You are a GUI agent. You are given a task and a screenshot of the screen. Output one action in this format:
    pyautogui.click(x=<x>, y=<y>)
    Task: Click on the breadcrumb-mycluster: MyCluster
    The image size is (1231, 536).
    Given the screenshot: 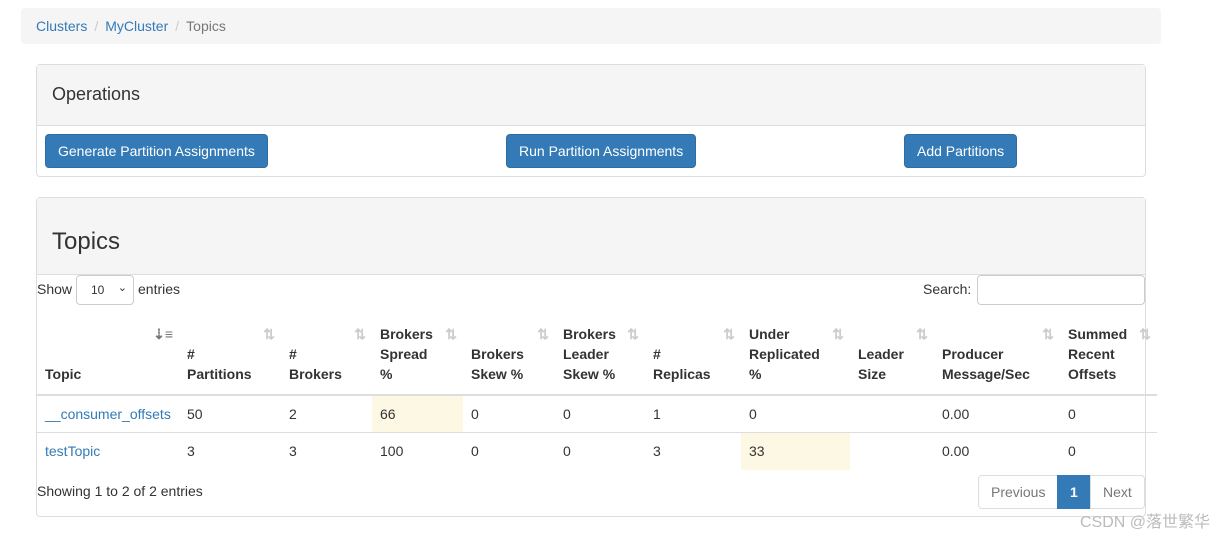 What is the action you would take?
    pyautogui.click(x=136, y=26)
    